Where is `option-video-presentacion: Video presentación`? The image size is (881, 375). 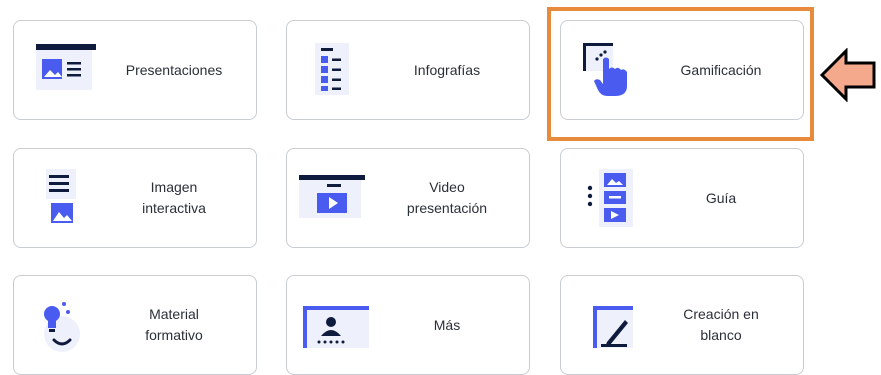
option-video-presentacion: Video presentación is located at coordinates (408, 198).